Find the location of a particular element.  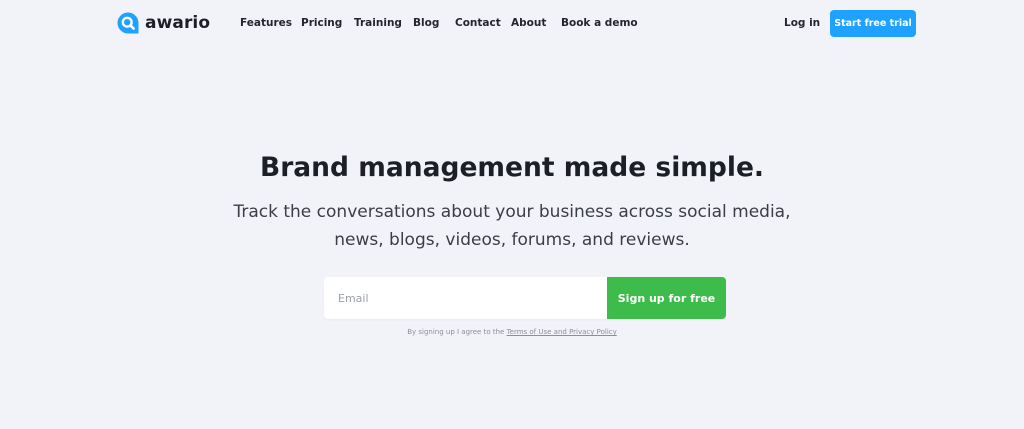

login-link: Log in is located at coordinates (802, 23).